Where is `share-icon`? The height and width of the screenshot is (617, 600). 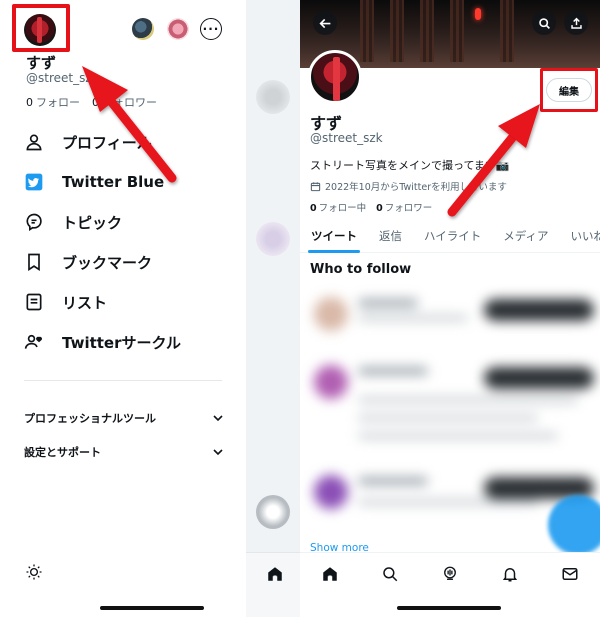 share-icon is located at coordinates (576, 23).